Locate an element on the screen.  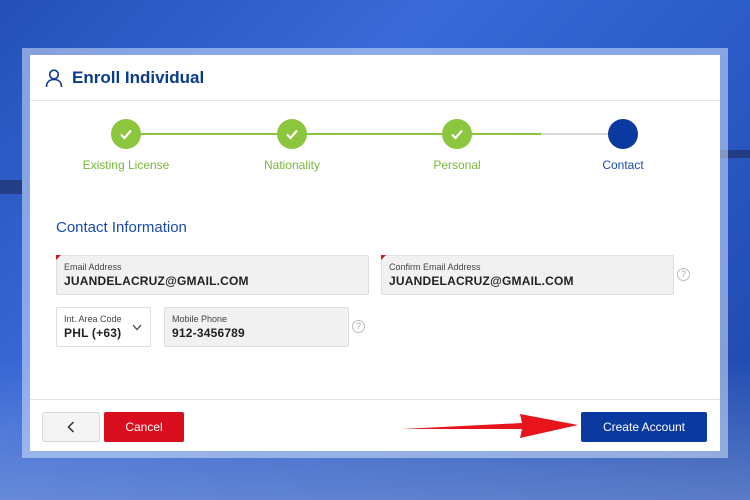
cancel-button: Cancel is located at coordinates (144, 427).